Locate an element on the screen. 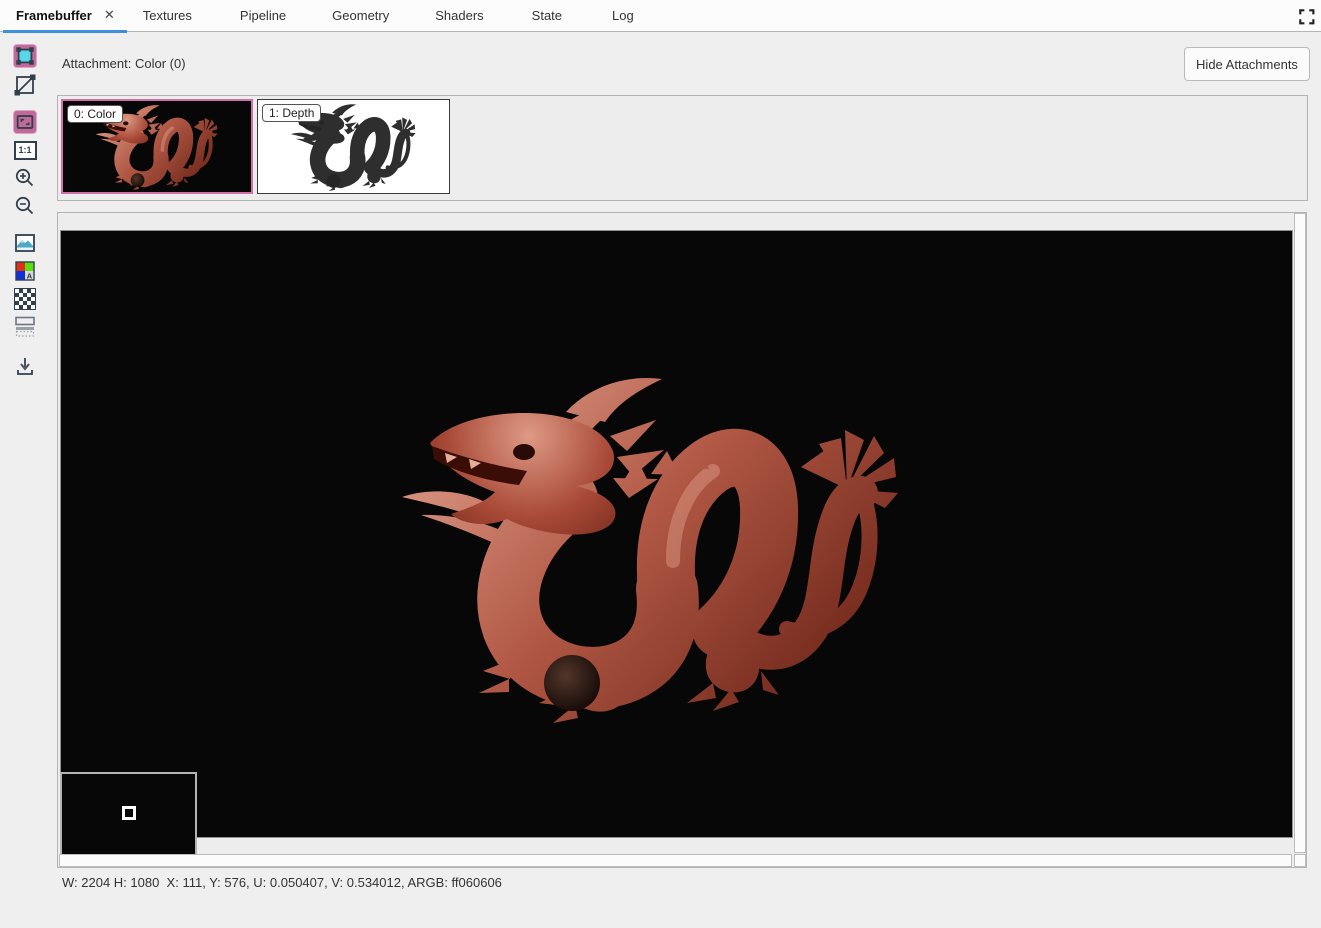 The width and height of the screenshot is (1321, 928). visible-range-button is located at coordinates (25, 326).